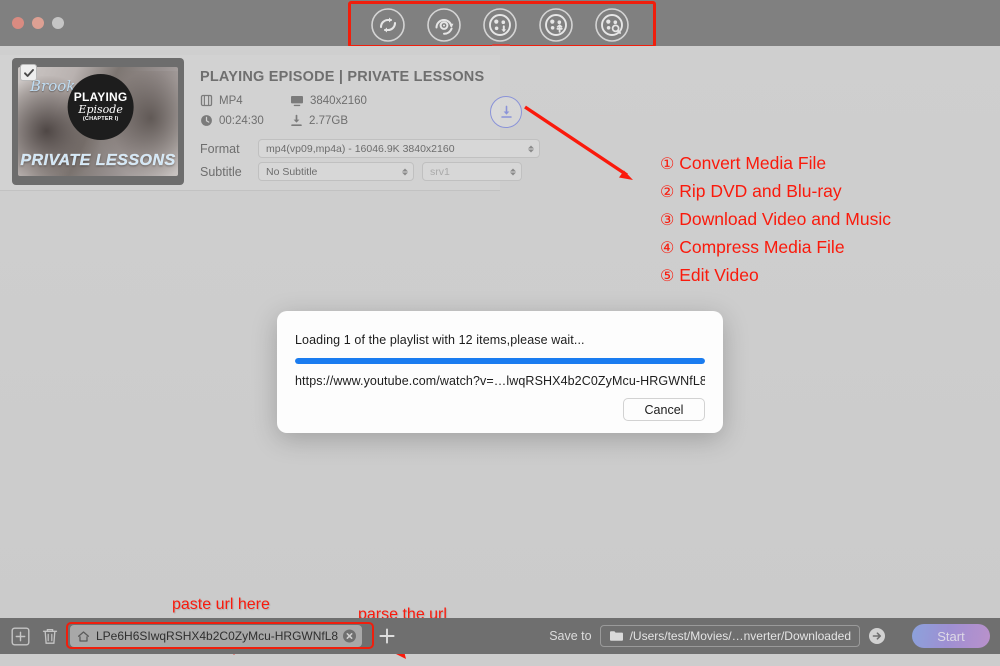 The image size is (1000, 666). I want to click on feature-item-2: ② Rip DVD and Blu-ray, so click(775, 192).